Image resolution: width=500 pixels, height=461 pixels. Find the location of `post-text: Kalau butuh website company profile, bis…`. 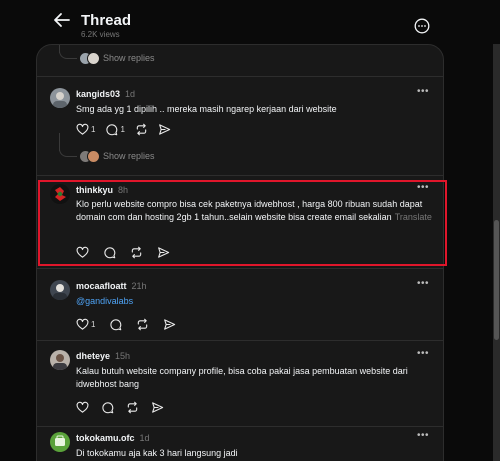

post-text: Kalau butuh website company profile, bis… is located at coordinates (242, 377).